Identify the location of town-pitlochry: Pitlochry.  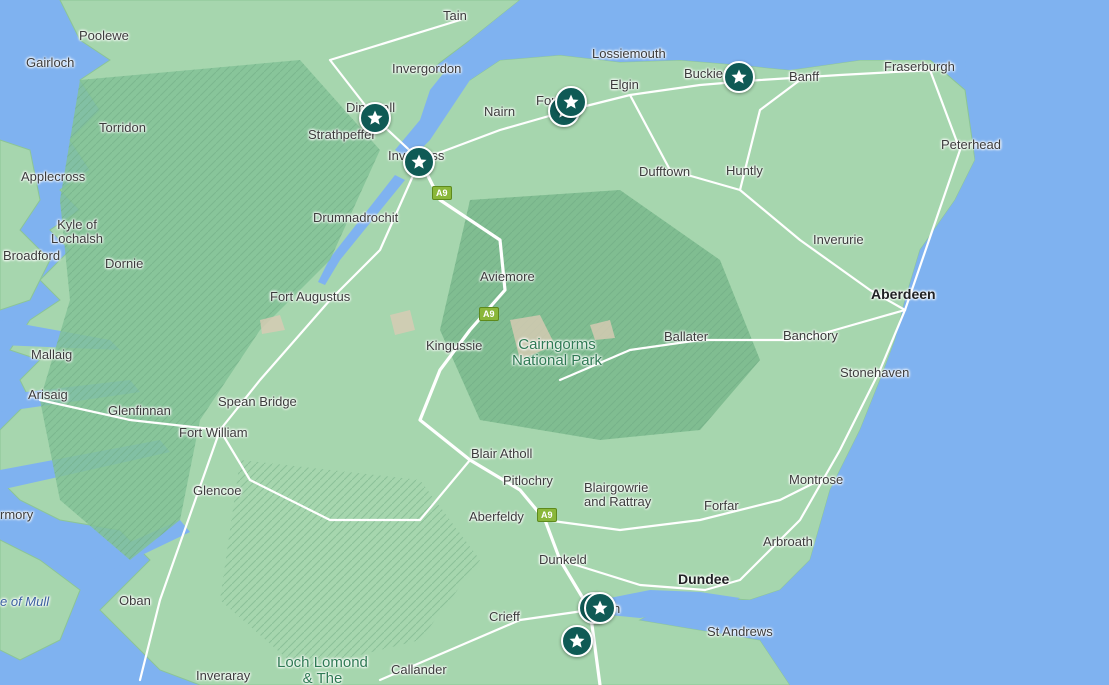
(528, 480).